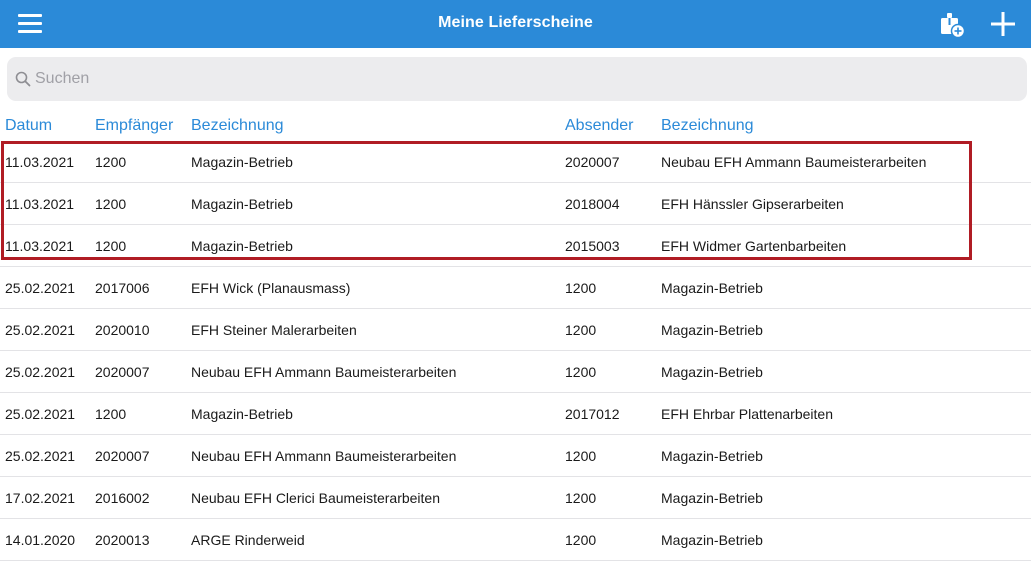 The height and width of the screenshot is (561, 1031). I want to click on cell-bezeichnung-absender: EFH Widmer Gartenbarbeiten, so click(754, 246).